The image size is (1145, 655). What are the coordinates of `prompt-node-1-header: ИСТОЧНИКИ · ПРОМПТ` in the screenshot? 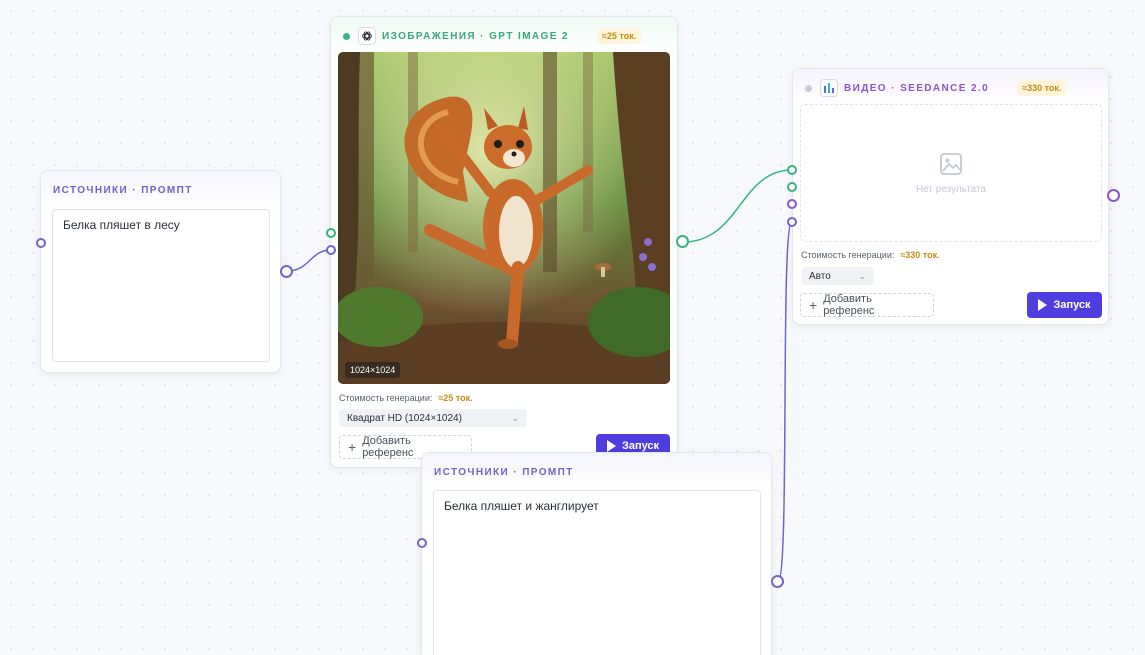 It's located at (160, 190).